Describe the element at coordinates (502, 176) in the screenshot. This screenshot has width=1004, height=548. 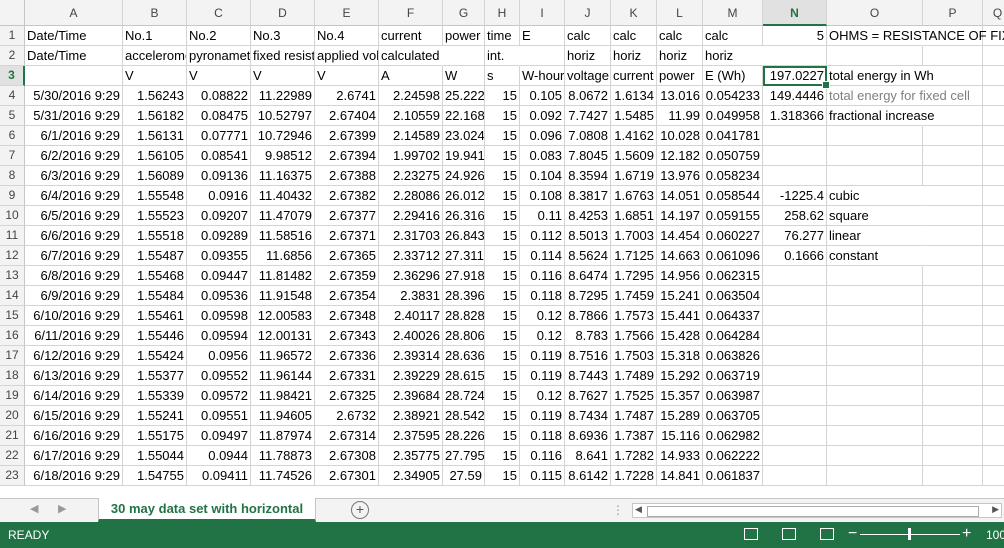
I see `cell-h8: 15` at that location.